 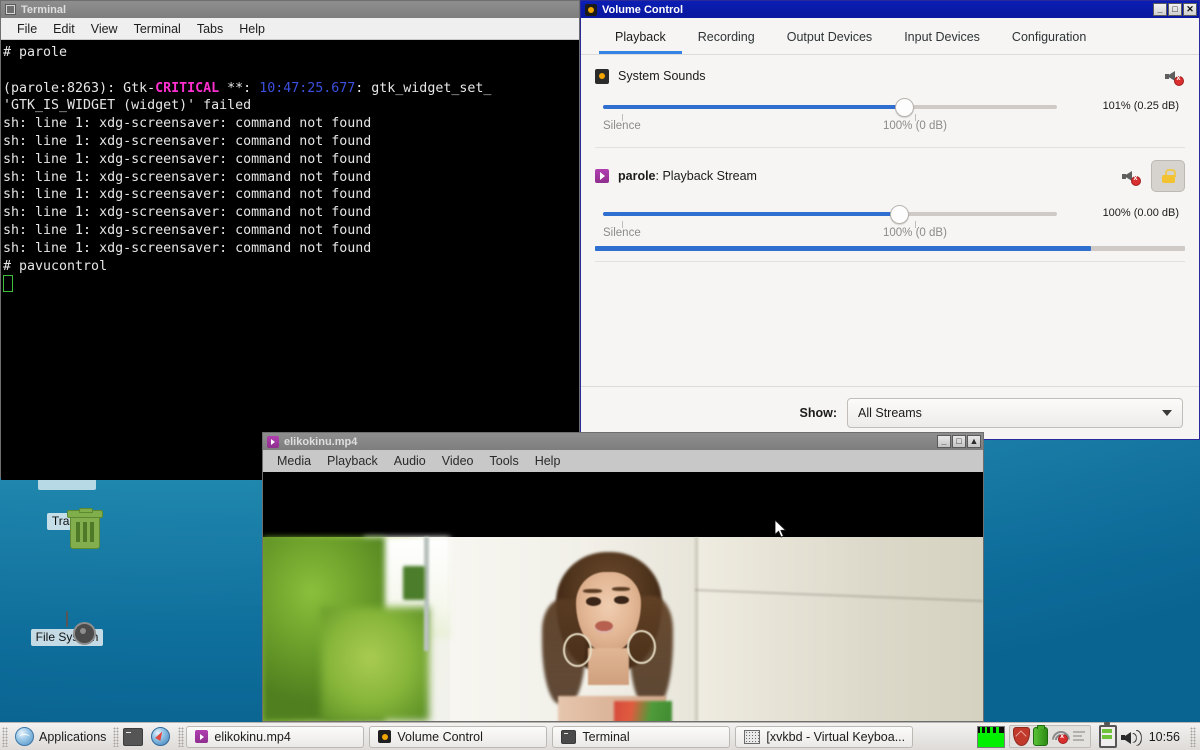 I want to click on volume-slider: 100% (0.00 dB), so click(x=890, y=214).